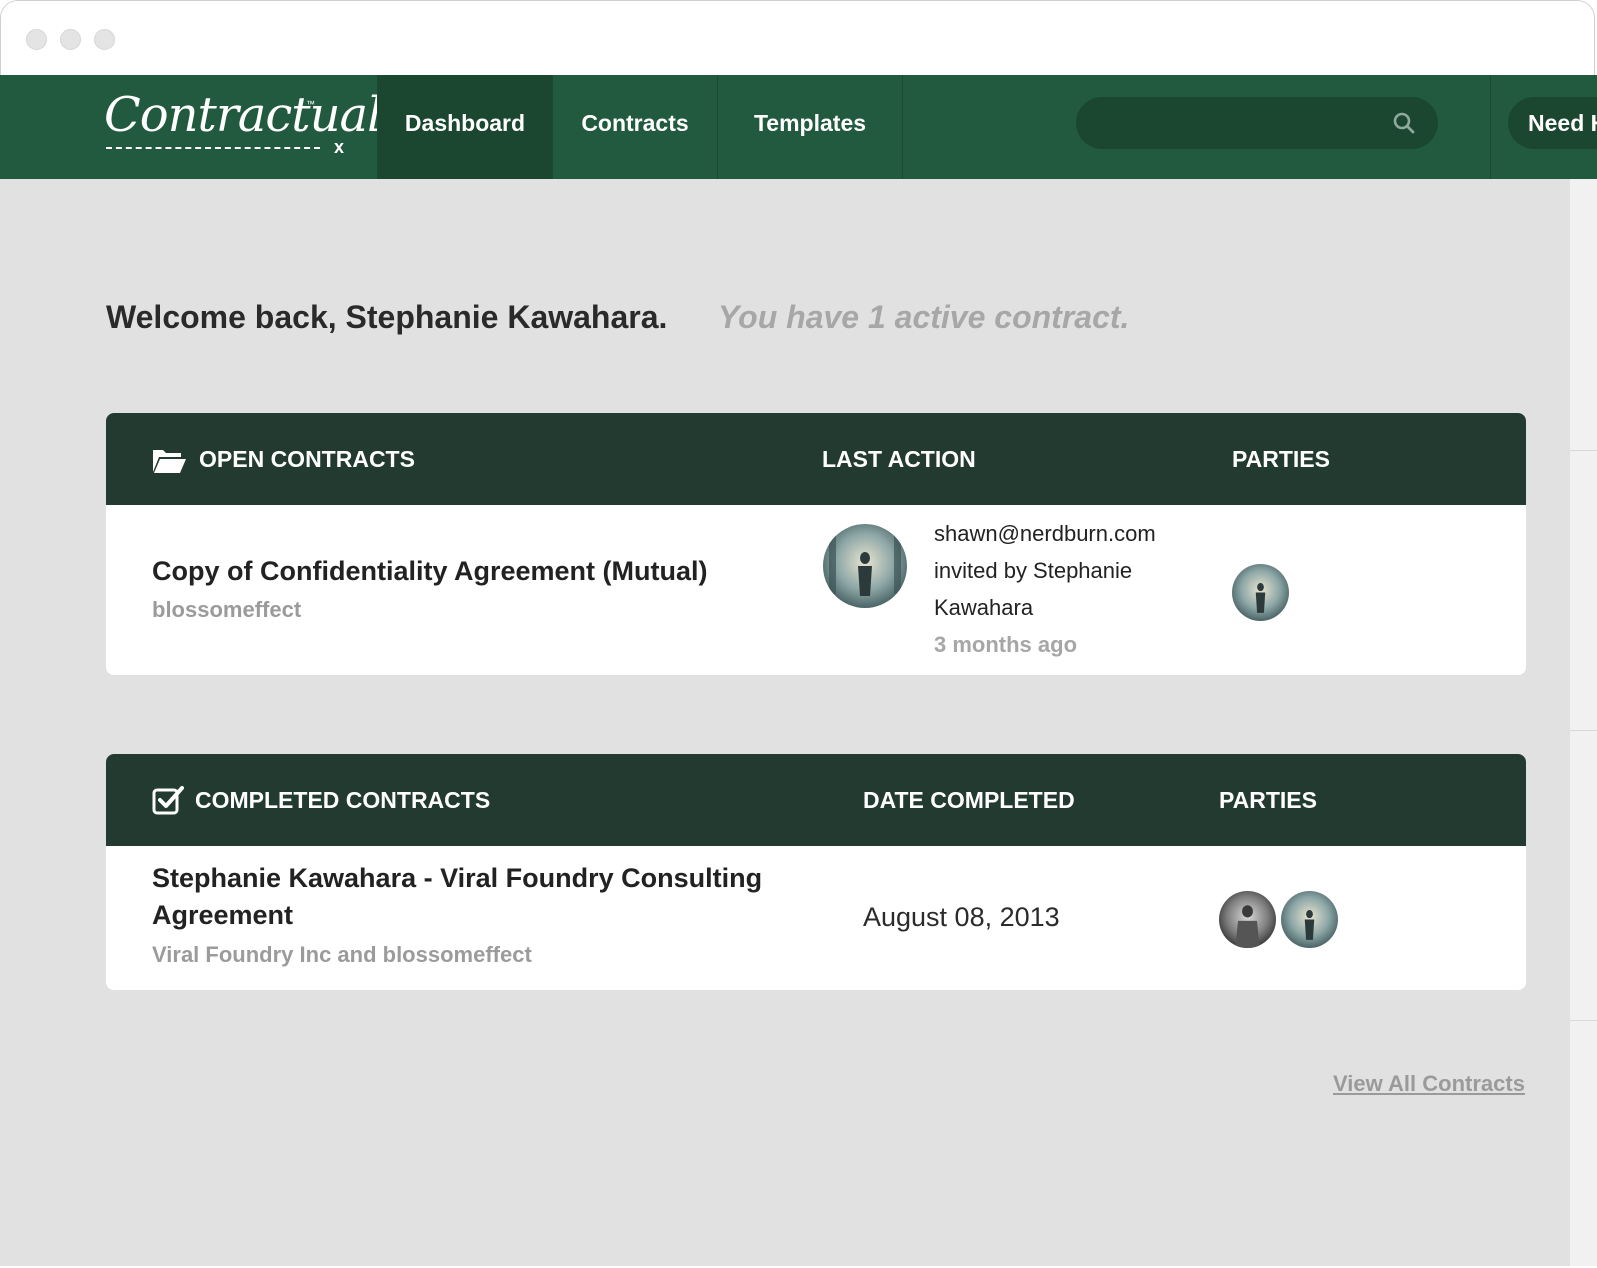 This screenshot has height=1268, width=1597. I want to click on tab-dashboard: Dashboard, so click(464, 127).